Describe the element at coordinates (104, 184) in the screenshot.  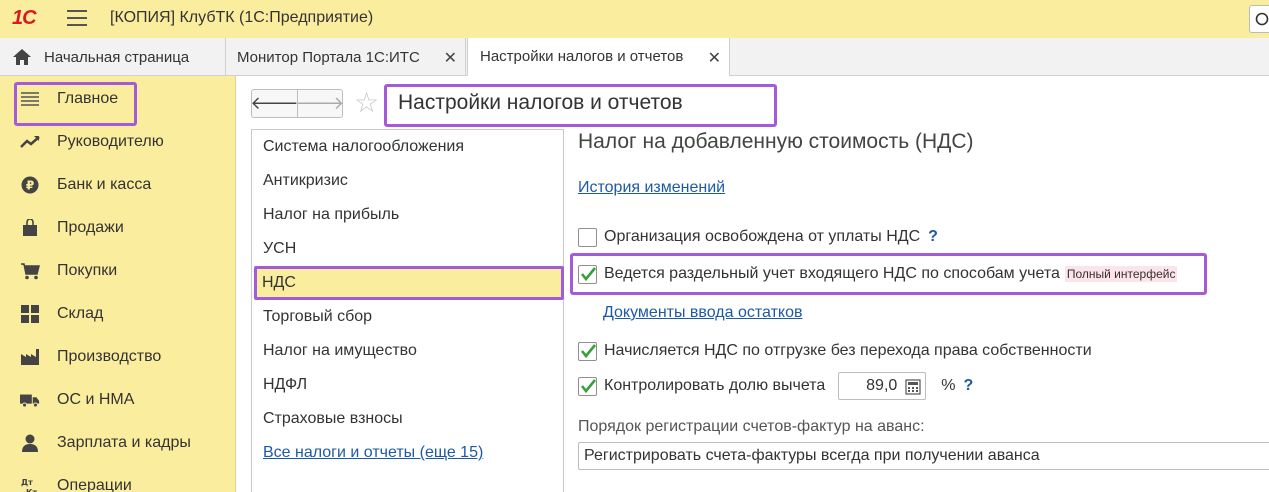
I see `sidebar-item-label: Банк и касса` at that location.